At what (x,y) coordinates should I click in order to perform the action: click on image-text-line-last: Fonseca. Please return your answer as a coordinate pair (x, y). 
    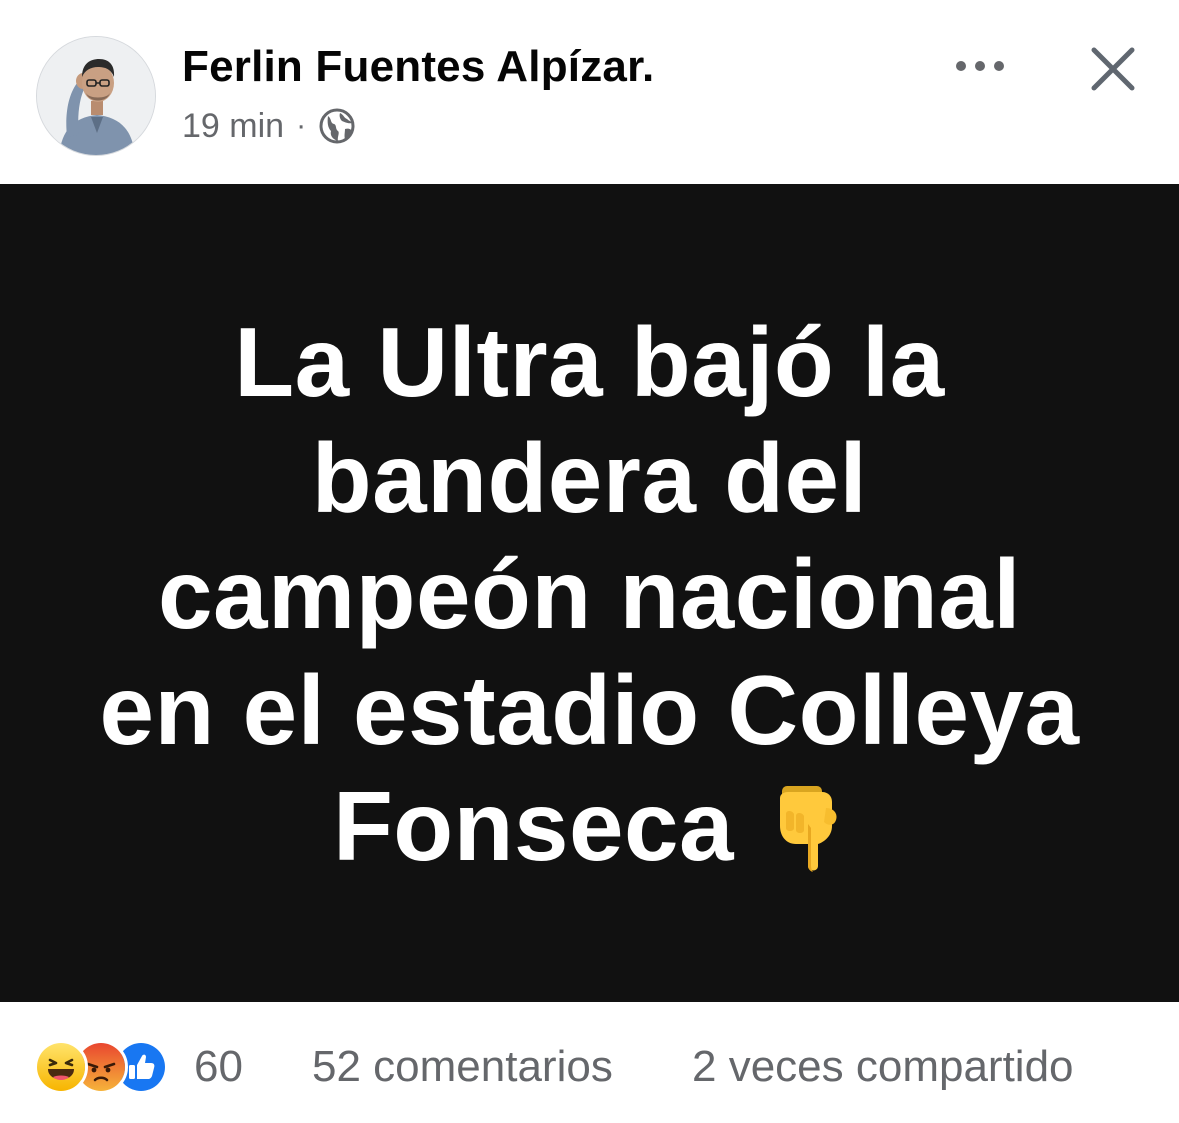
    Looking at the image, I should click on (589, 826).